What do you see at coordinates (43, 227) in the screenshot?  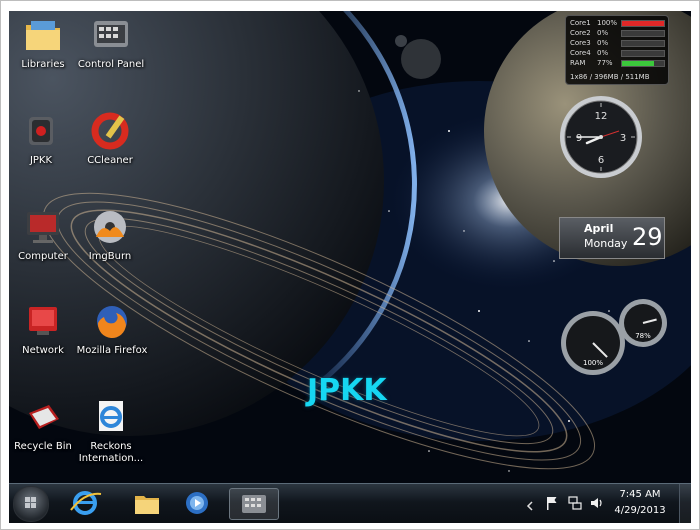 I see `computer-icon` at bounding box center [43, 227].